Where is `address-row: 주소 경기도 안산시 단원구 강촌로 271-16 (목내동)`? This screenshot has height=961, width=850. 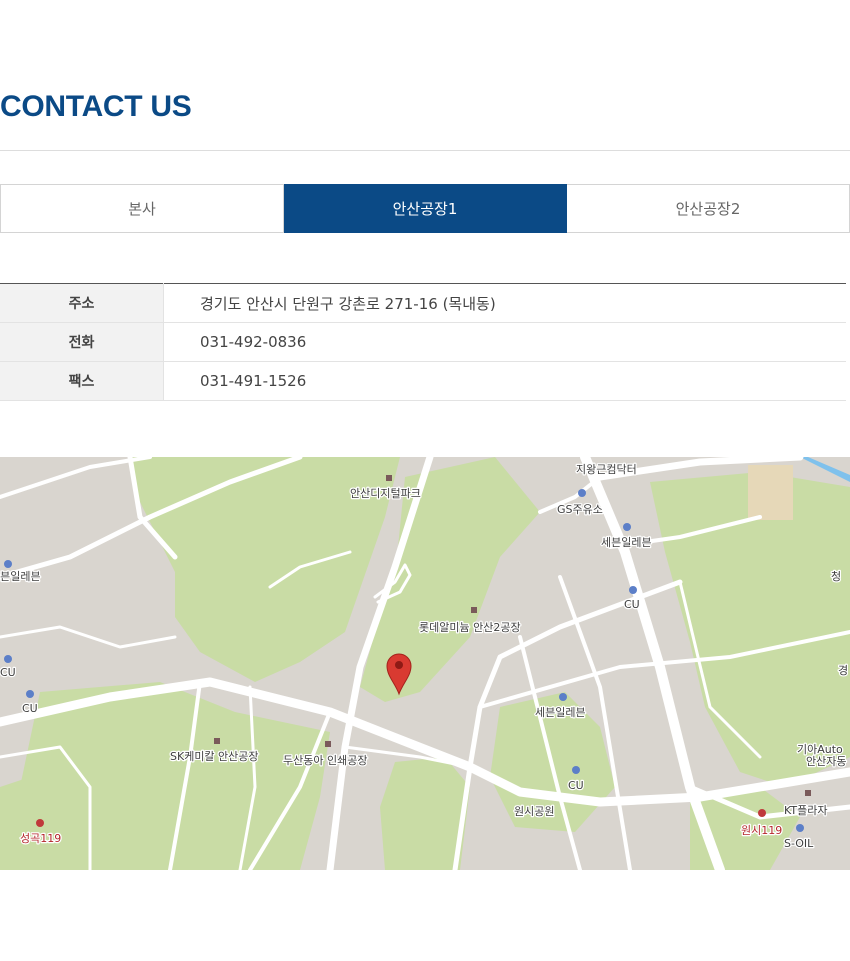 address-row: 주소 경기도 안산시 단원구 강촌로 271-16 (목내동) is located at coordinates (423, 303).